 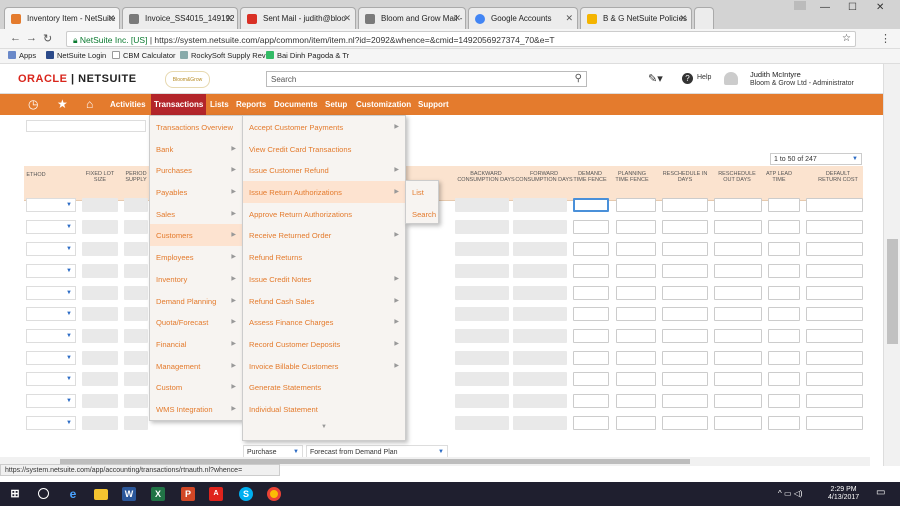 What do you see at coordinates (298, 18) in the screenshot?
I see `tab-sent-mail: Sent Mail - judith@bloo ✕` at bounding box center [298, 18].